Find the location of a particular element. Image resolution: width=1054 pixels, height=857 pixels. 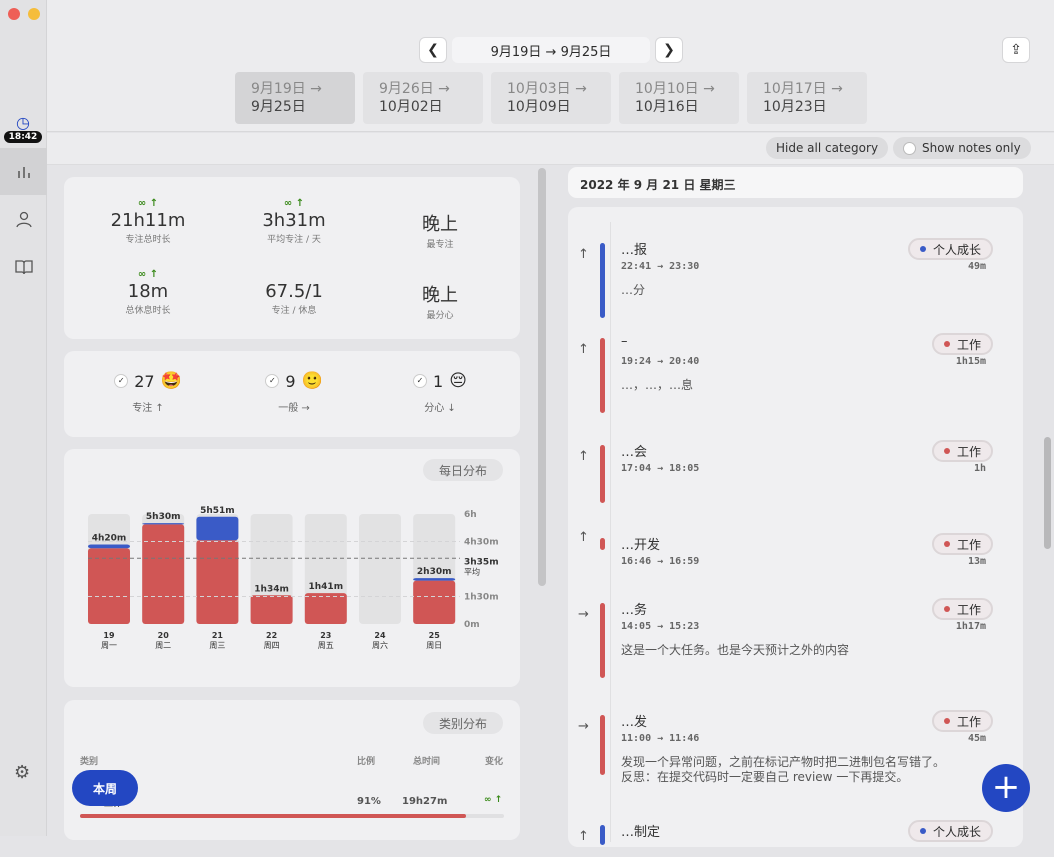

entry-time: 14:05 → 15:23 is located at coordinates (660, 626).